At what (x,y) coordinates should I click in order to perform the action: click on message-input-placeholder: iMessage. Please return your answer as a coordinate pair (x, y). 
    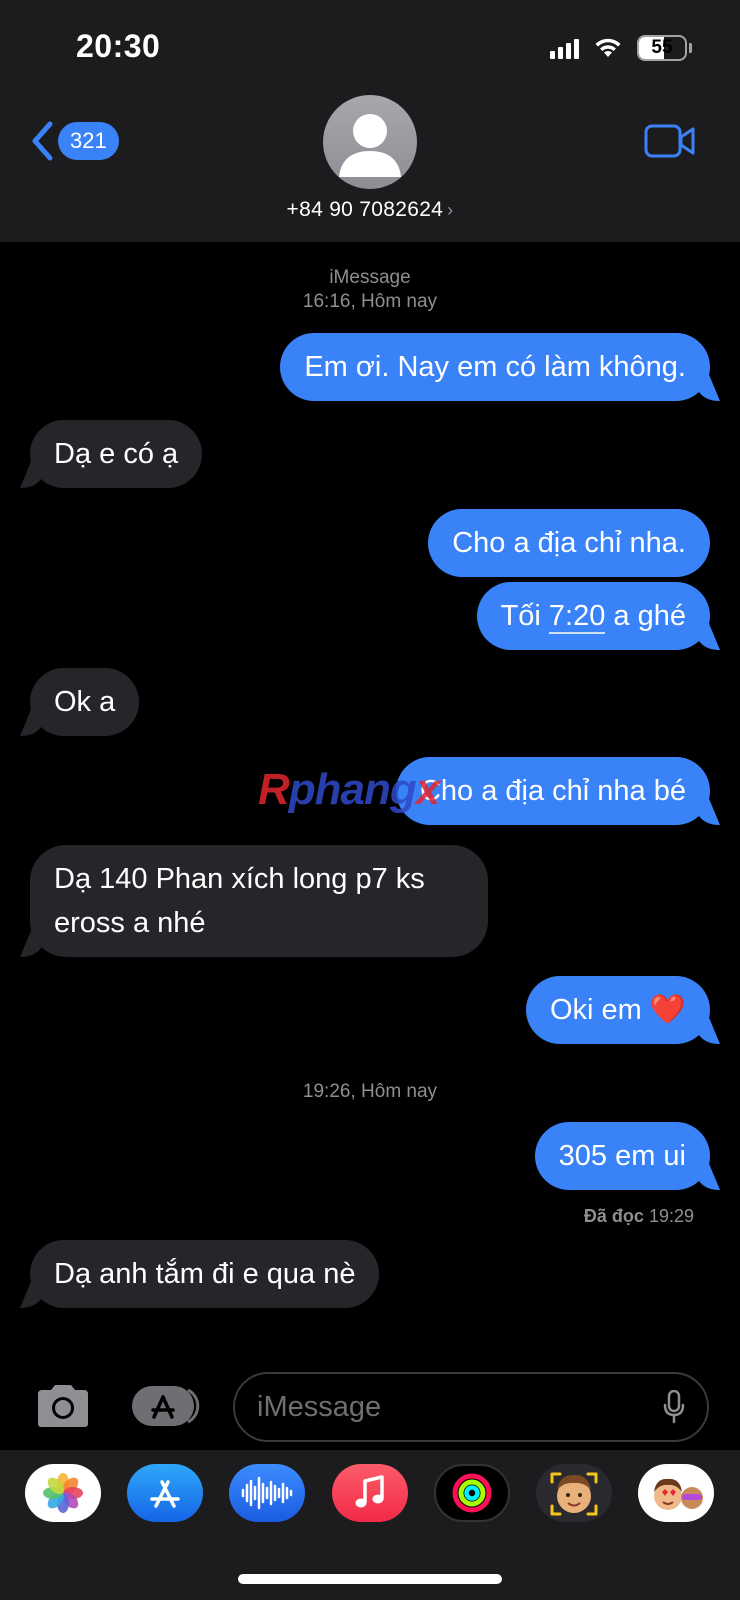
    Looking at the image, I should click on (319, 1406).